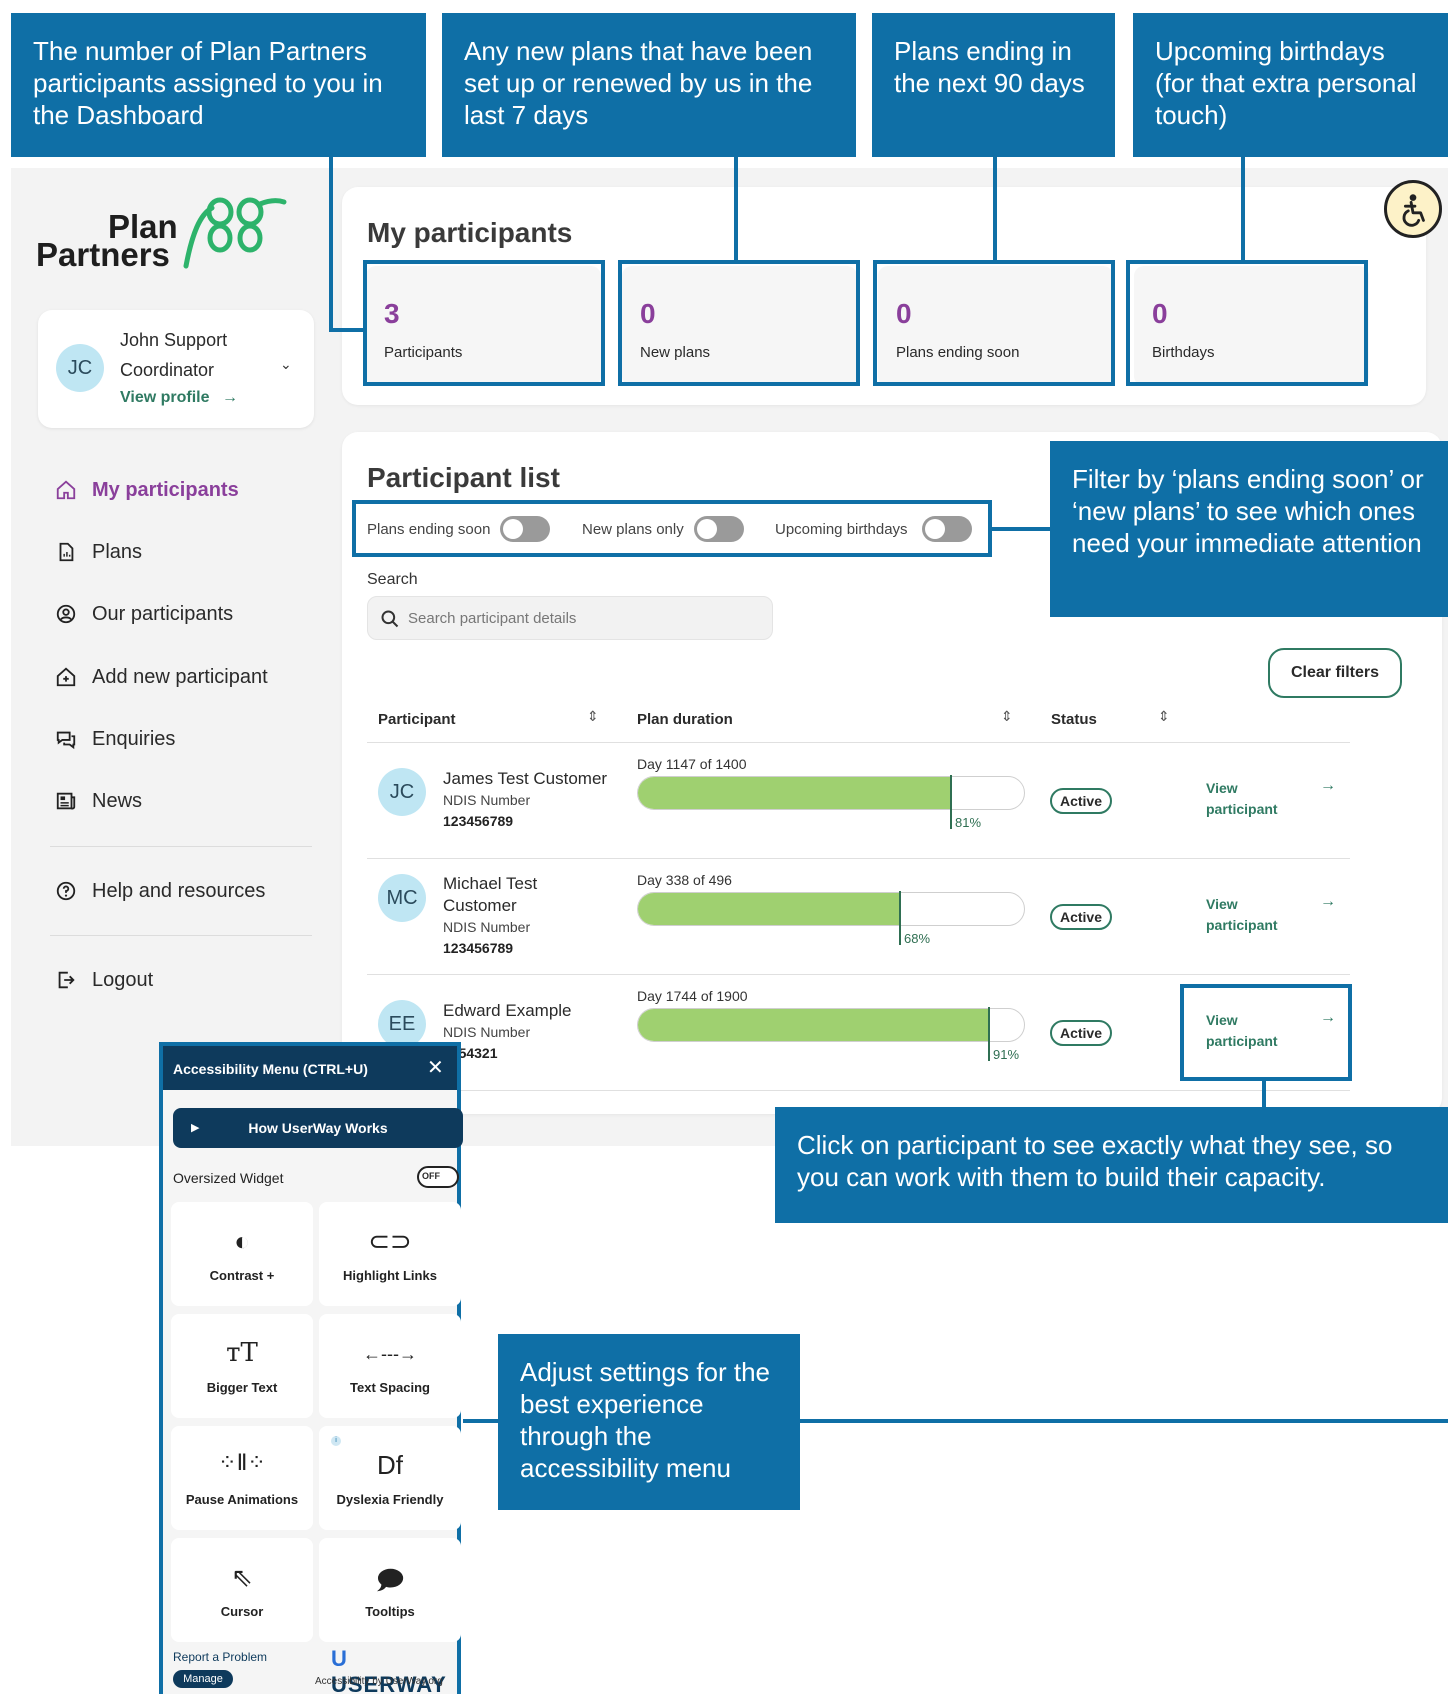 This screenshot has height=1694, width=1448. I want to click on nav-label: Enquiries, so click(134, 738).